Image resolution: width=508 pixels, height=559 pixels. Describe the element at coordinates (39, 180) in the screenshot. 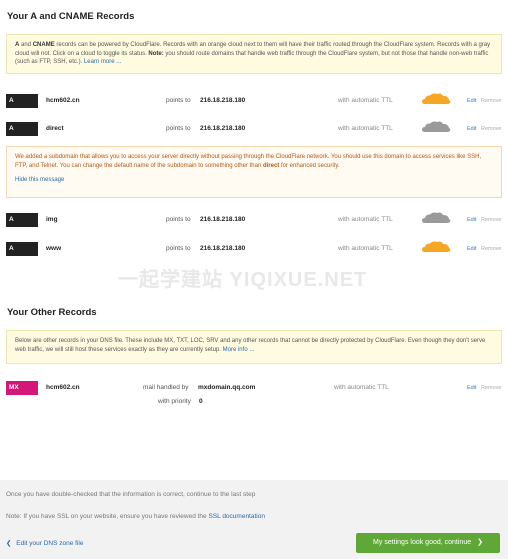

I see `hide-message-link: Hide this message` at that location.